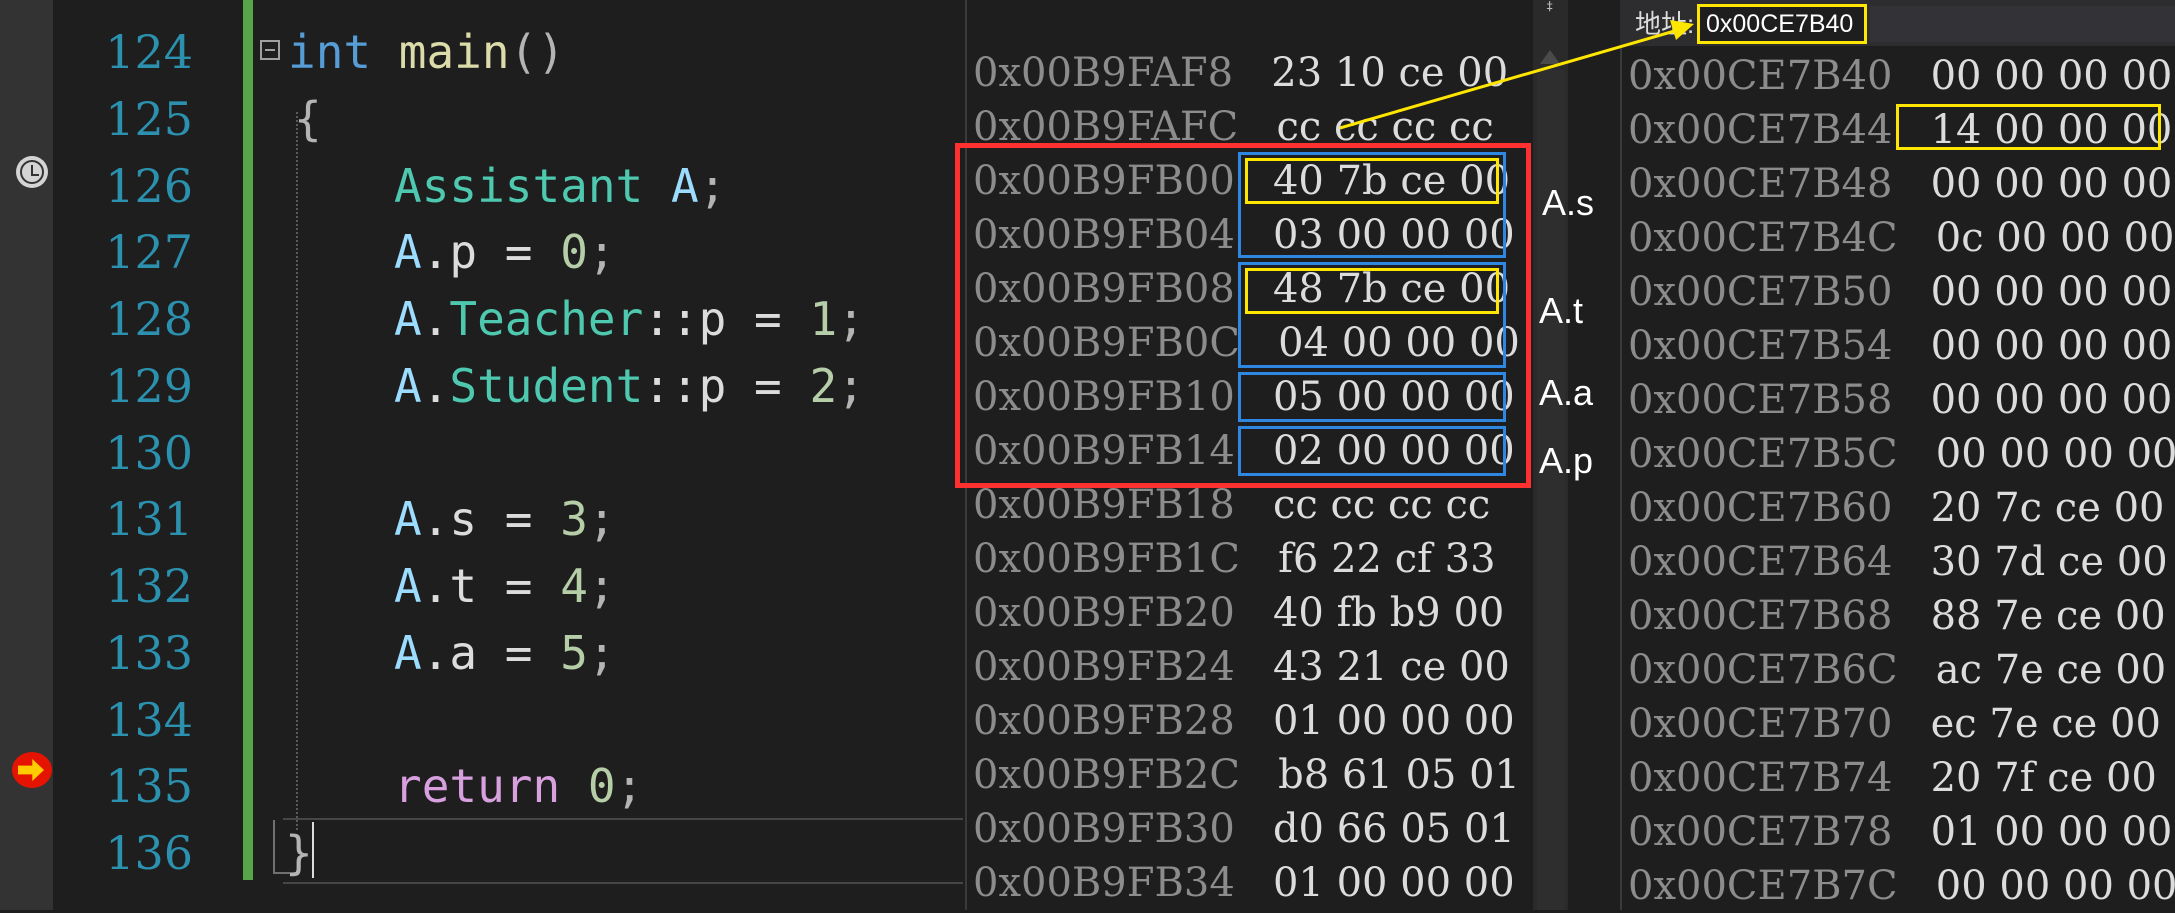  I want to click on pointer-arrow-head, so click(1682, 30).